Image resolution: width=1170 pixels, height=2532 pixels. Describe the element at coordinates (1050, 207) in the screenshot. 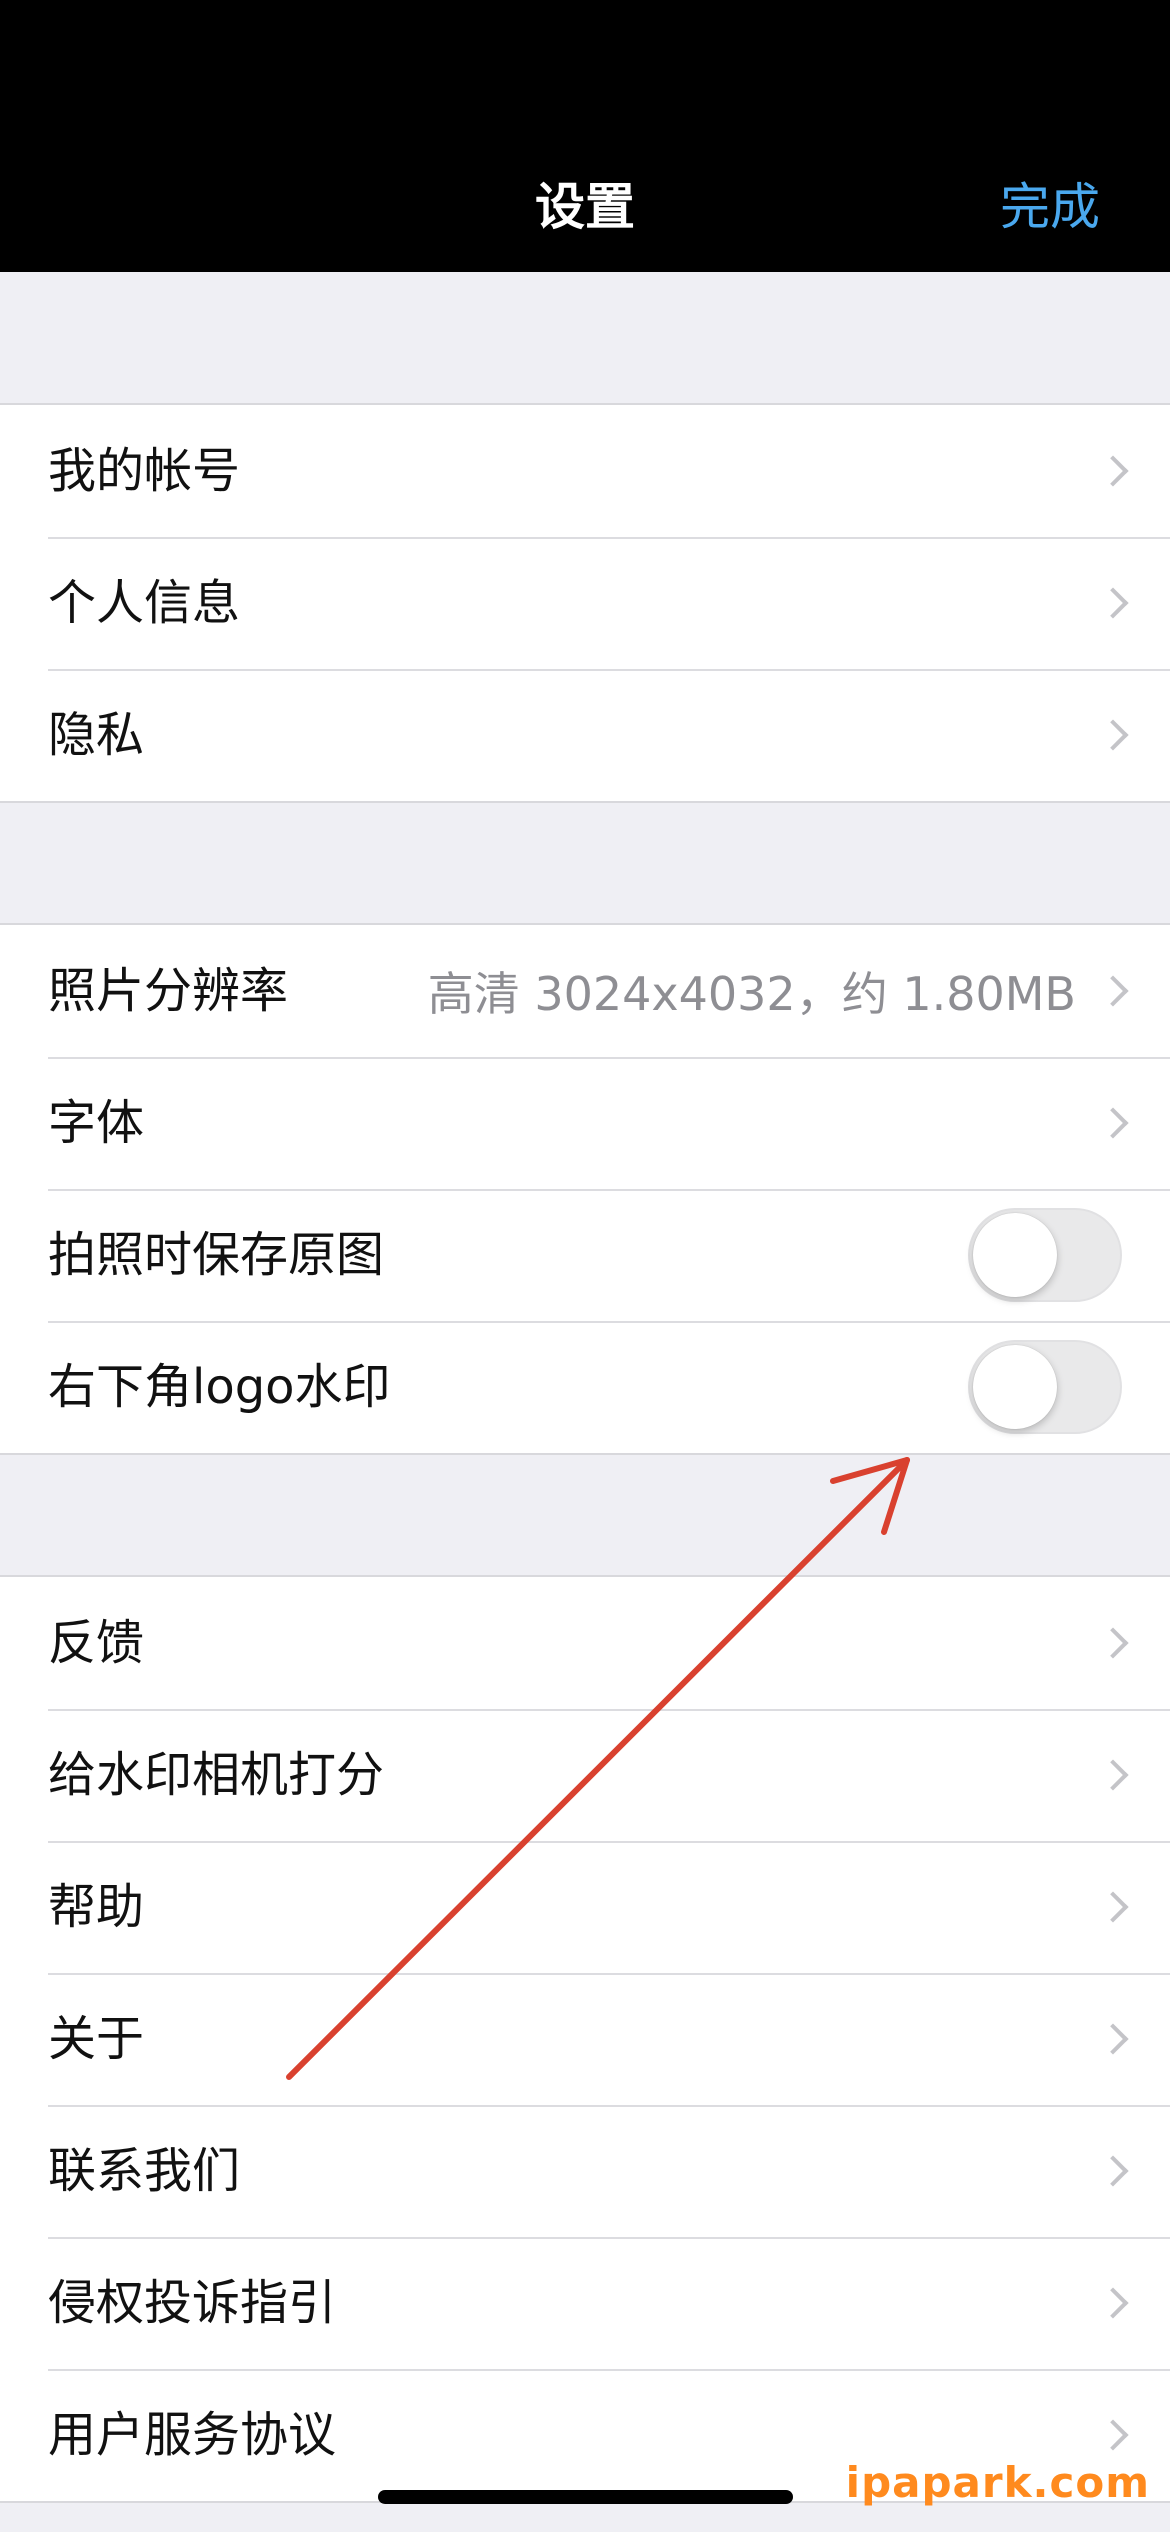

I see `done-button: 完成` at that location.